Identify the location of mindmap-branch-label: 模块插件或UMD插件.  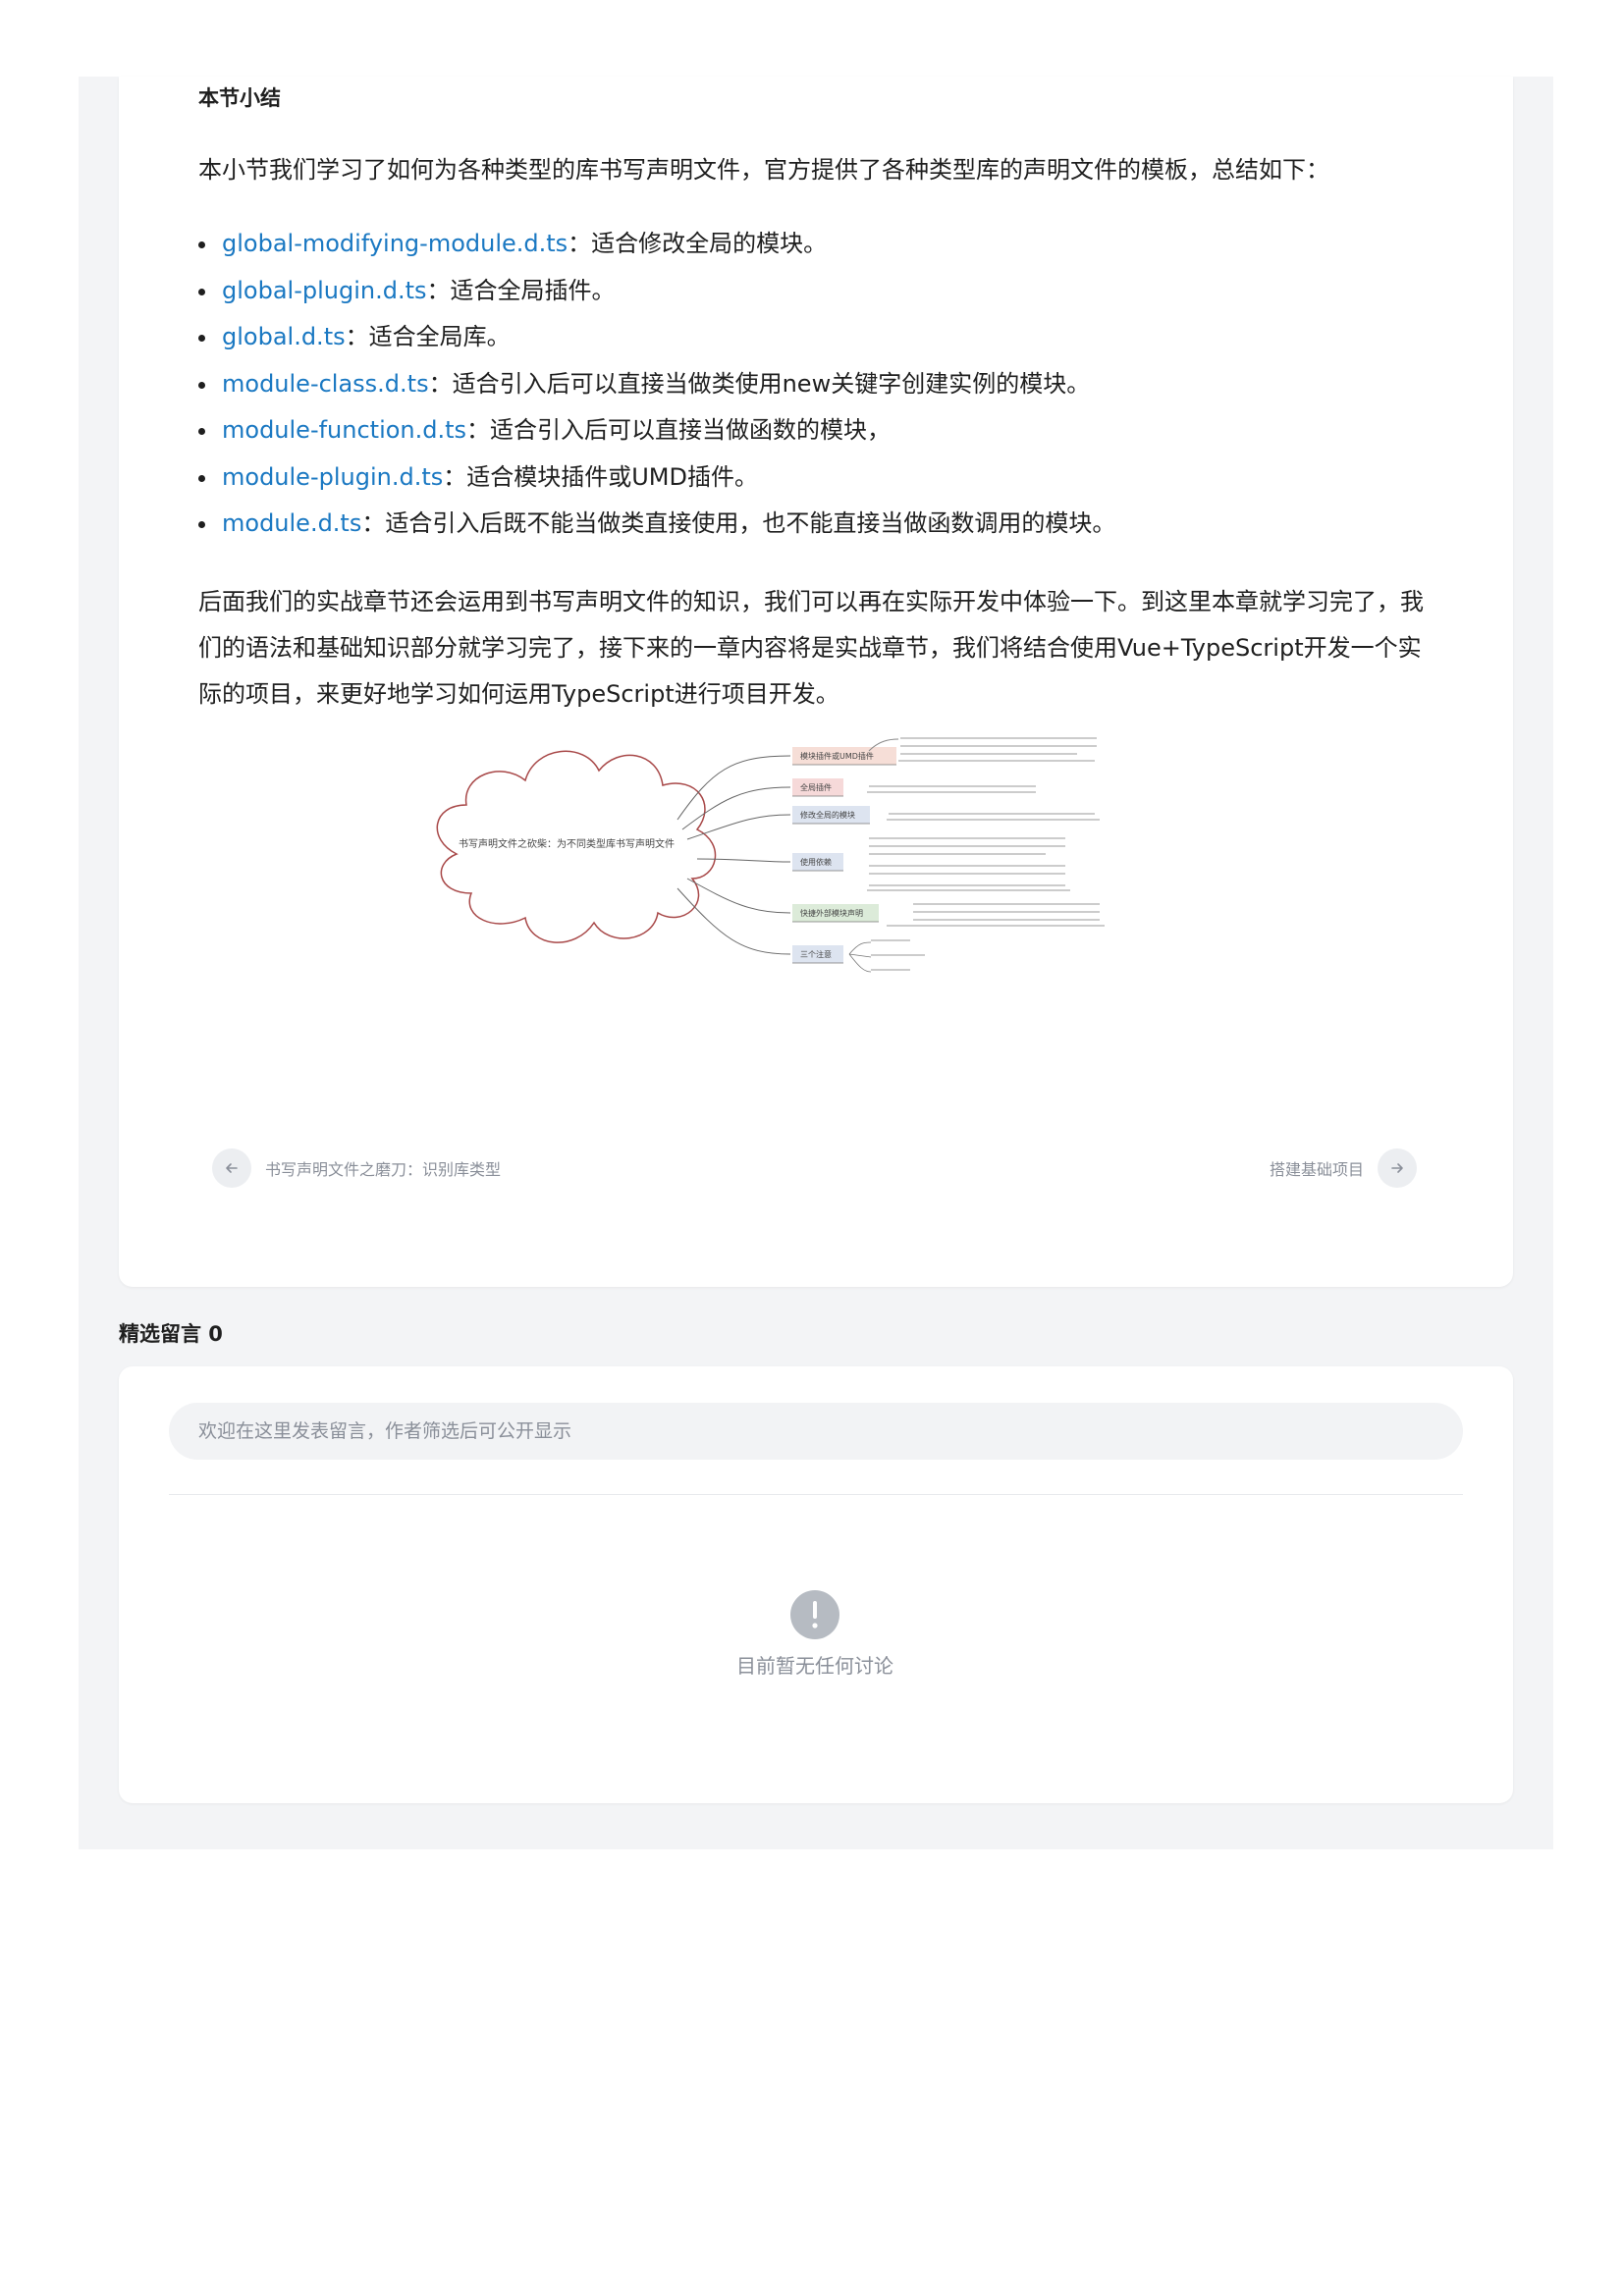
(837, 756).